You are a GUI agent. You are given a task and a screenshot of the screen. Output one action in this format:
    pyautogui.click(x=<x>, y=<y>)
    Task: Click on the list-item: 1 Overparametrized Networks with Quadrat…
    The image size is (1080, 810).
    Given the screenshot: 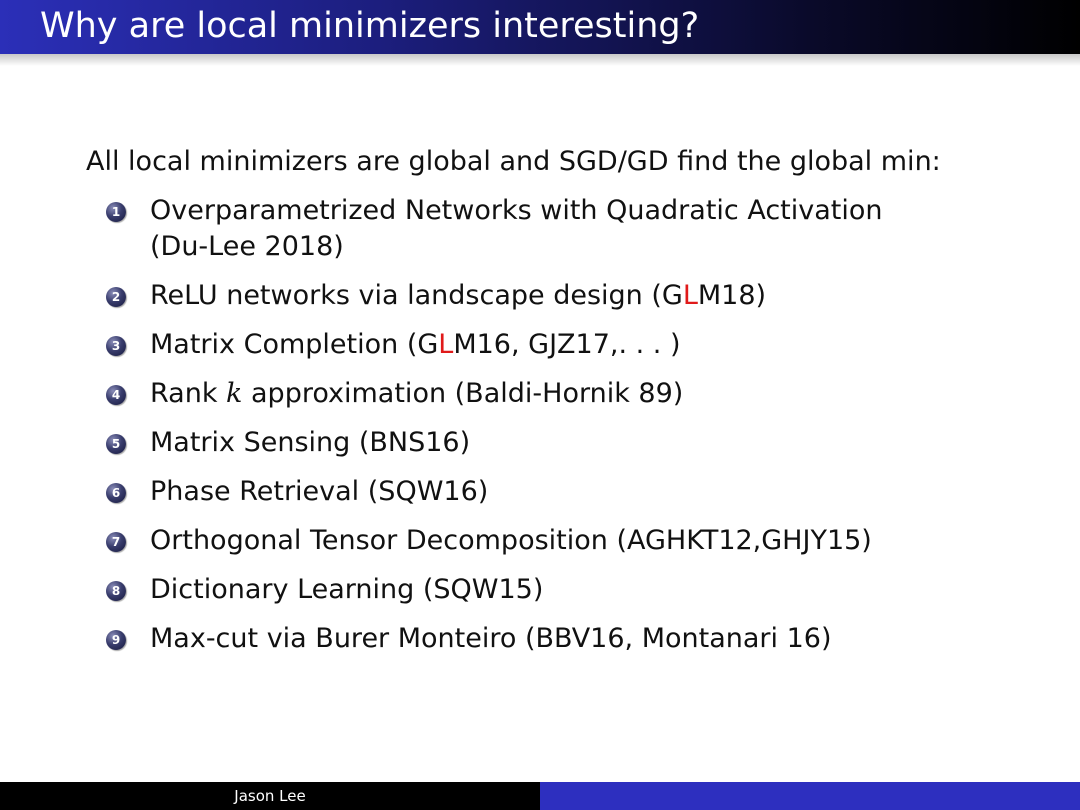 What is the action you would take?
    pyautogui.click(x=494, y=229)
    